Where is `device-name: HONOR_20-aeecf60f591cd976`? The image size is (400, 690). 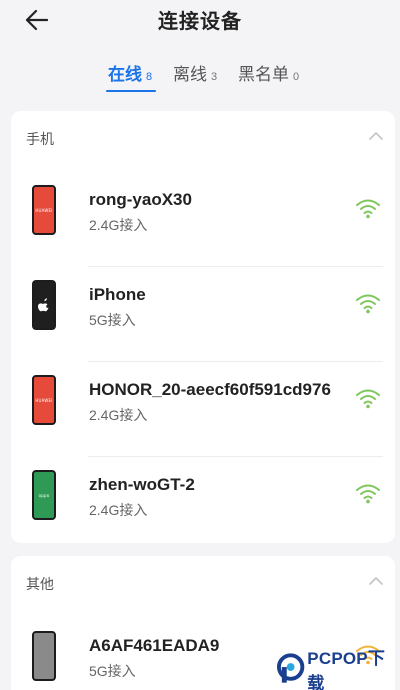
device-name: HONOR_20-aeecf60f591cd976 is located at coordinates (210, 389).